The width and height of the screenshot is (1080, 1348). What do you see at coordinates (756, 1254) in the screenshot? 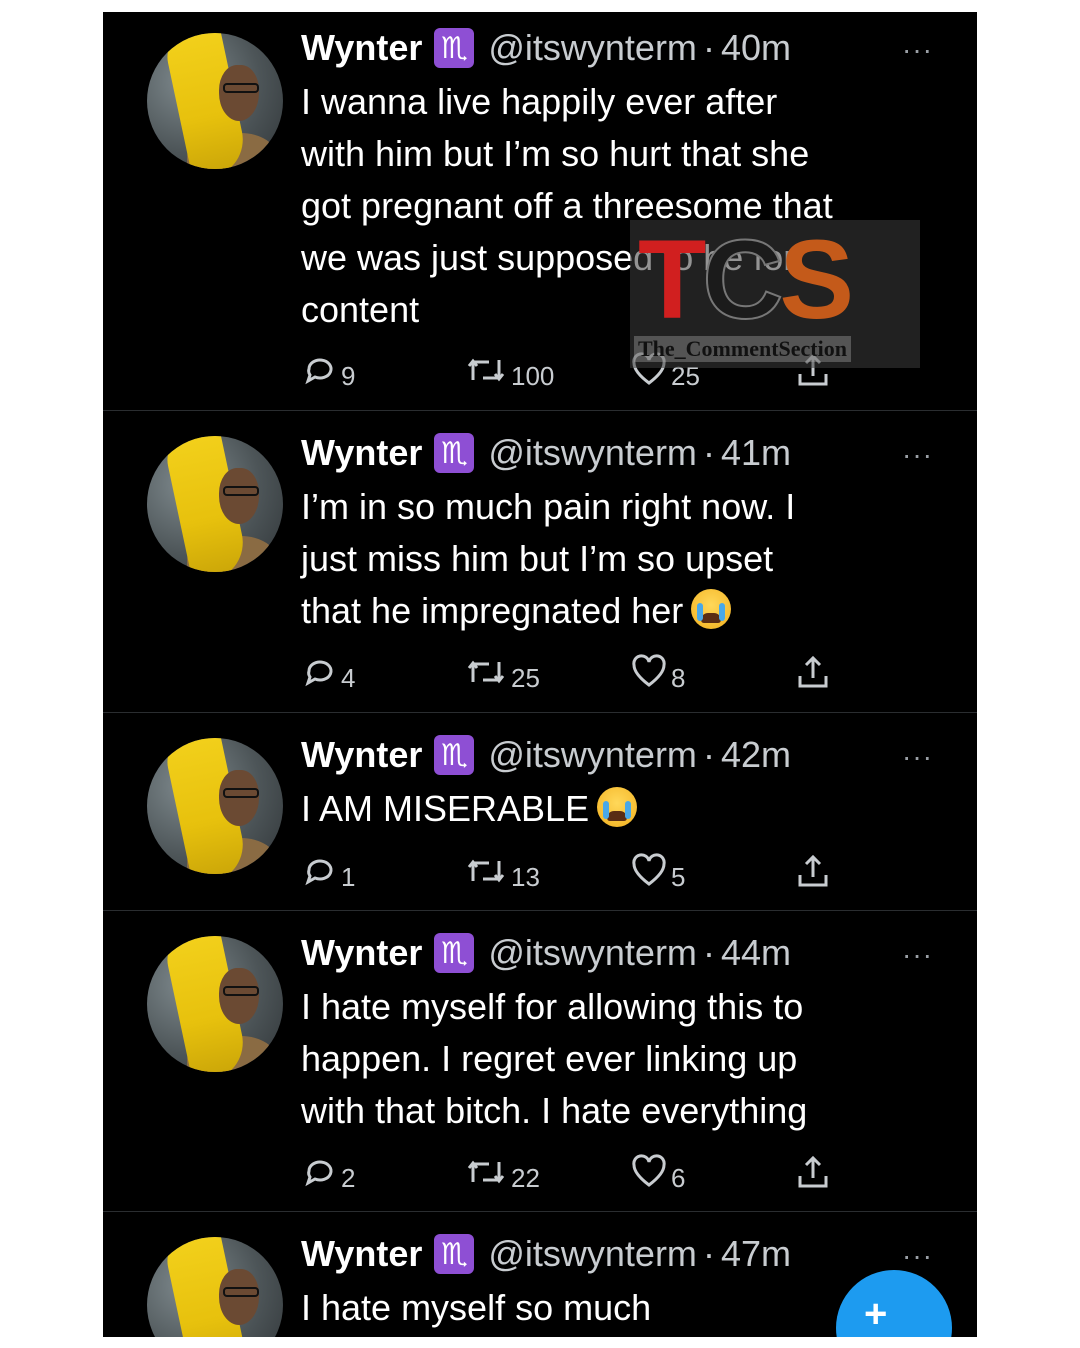
I see `timestamp: 47m` at bounding box center [756, 1254].